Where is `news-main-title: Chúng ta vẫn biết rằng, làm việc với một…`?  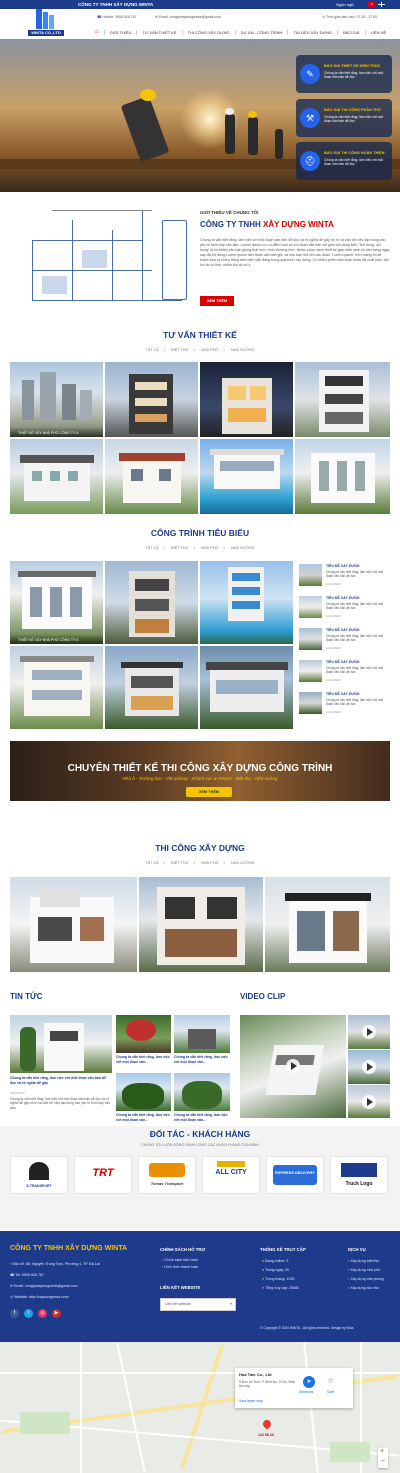 news-main-title: Chúng ta vẫn biết rằng, làm việc với một… is located at coordinates (61, 1080).